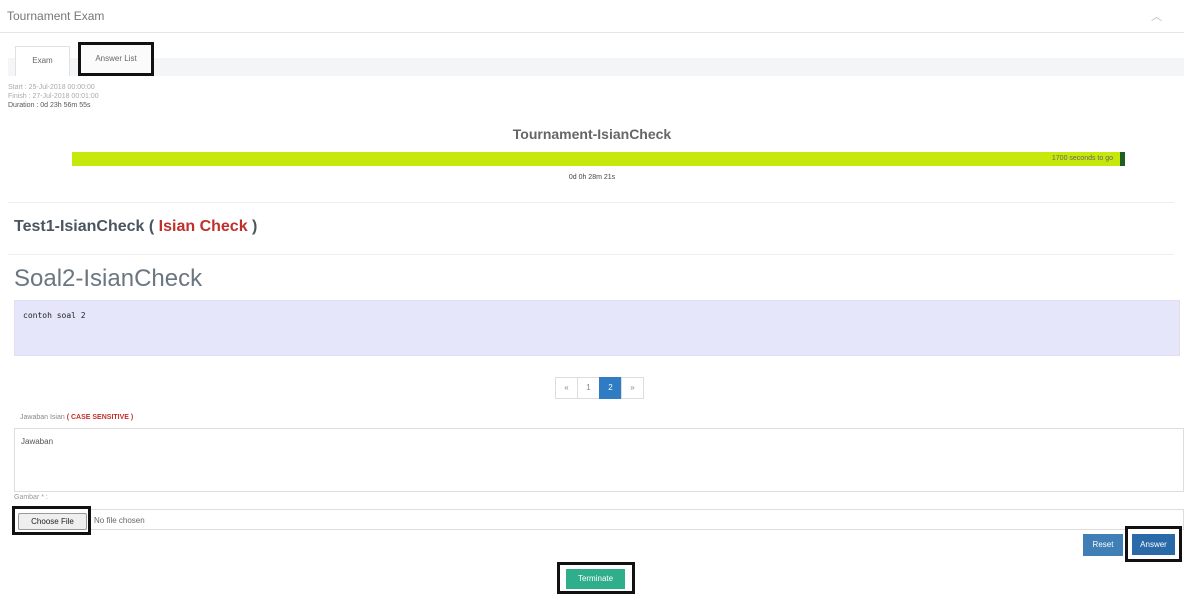 This screenshot has width=1184, height=594. I want to click on tab-strip, so click(596, 67).